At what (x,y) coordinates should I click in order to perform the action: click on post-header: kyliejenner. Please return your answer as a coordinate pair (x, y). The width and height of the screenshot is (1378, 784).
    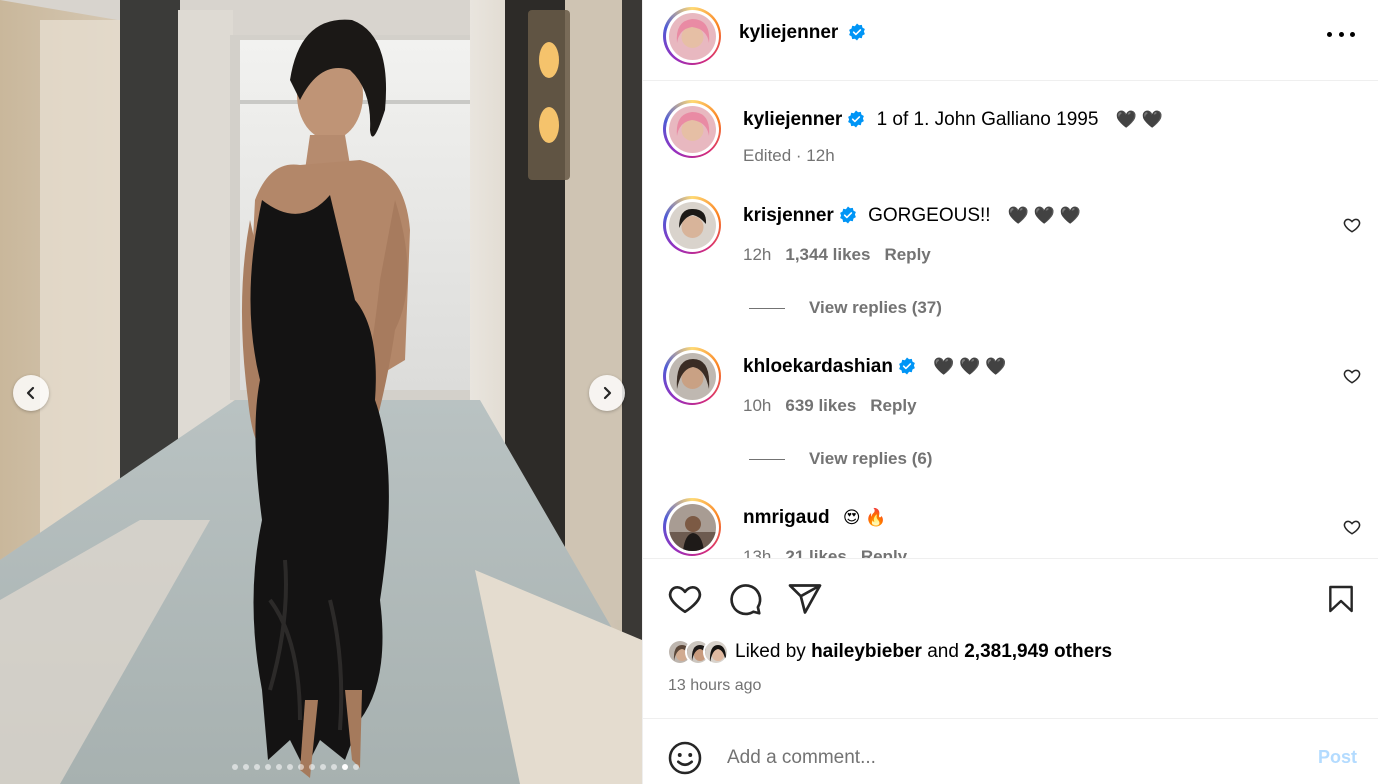
    Looking at the image, I should click on (1010, 40).